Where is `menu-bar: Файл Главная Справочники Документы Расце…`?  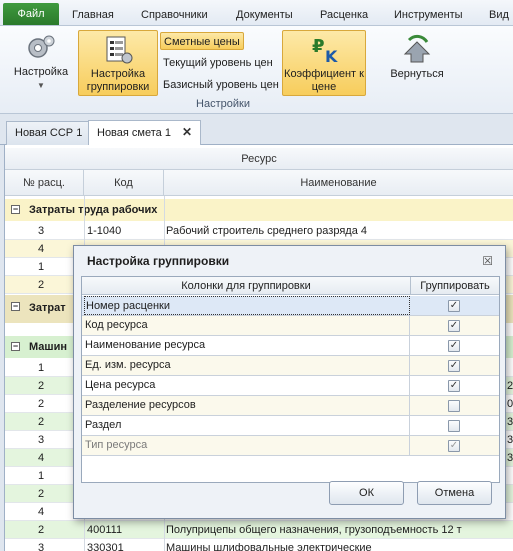
menu-bar: Файл Главная Справочники Документы Расце… is located at coordinates (256, 13).